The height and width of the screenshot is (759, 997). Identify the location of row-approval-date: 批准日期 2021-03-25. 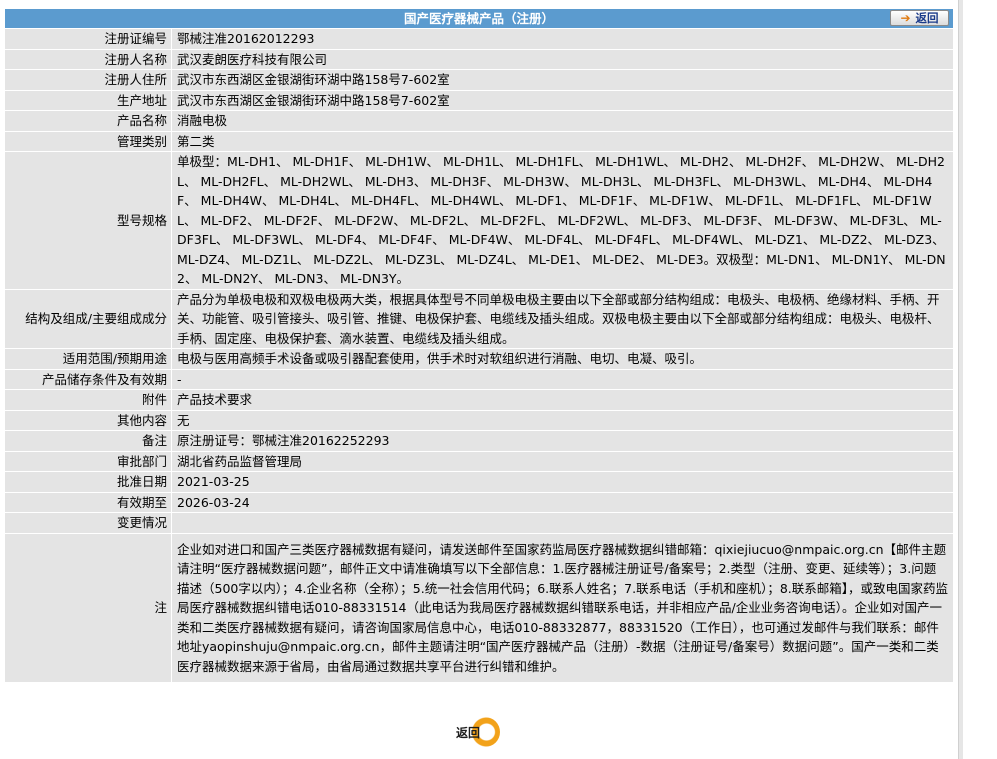
(479, 482).